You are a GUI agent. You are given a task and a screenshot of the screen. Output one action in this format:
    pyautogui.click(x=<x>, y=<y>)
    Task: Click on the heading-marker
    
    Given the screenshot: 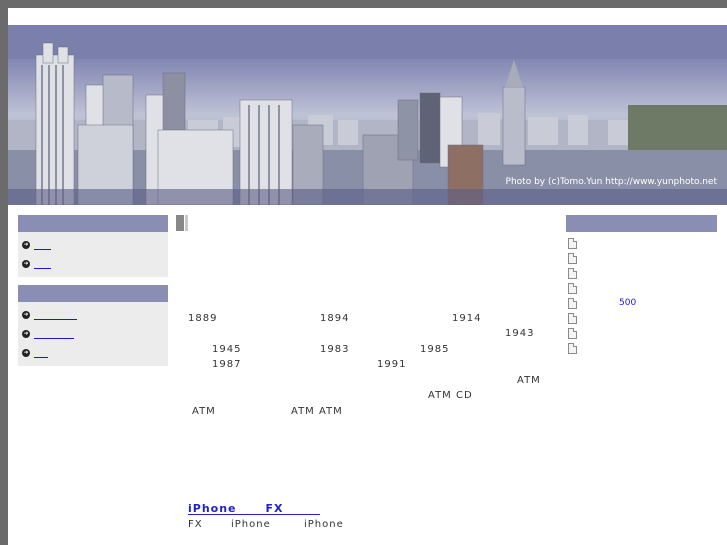 What is the action you would take?
    pyautogui.click(x=182, y=223)
    